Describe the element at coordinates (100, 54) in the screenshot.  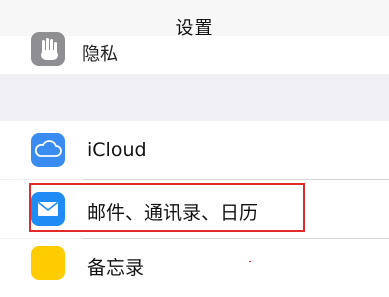
I see `settings-row-label: 隐私` at that location.